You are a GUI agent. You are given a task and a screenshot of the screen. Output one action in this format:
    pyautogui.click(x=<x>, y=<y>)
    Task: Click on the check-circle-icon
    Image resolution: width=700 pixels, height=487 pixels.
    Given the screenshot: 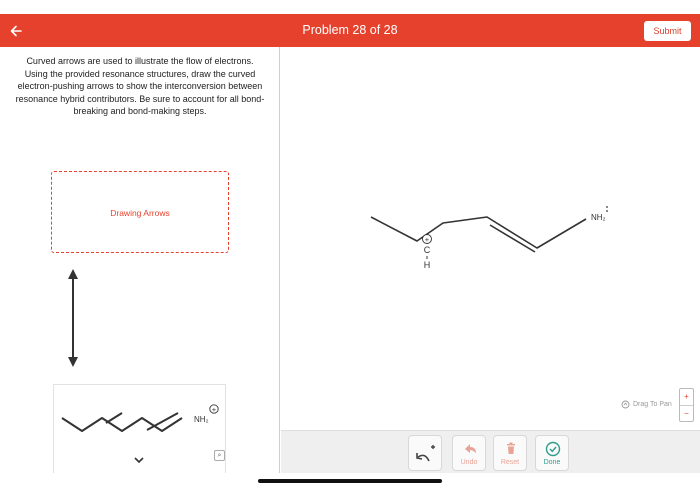 What is the action you would take?
    pyautogui.click(x=553, y=449)
    